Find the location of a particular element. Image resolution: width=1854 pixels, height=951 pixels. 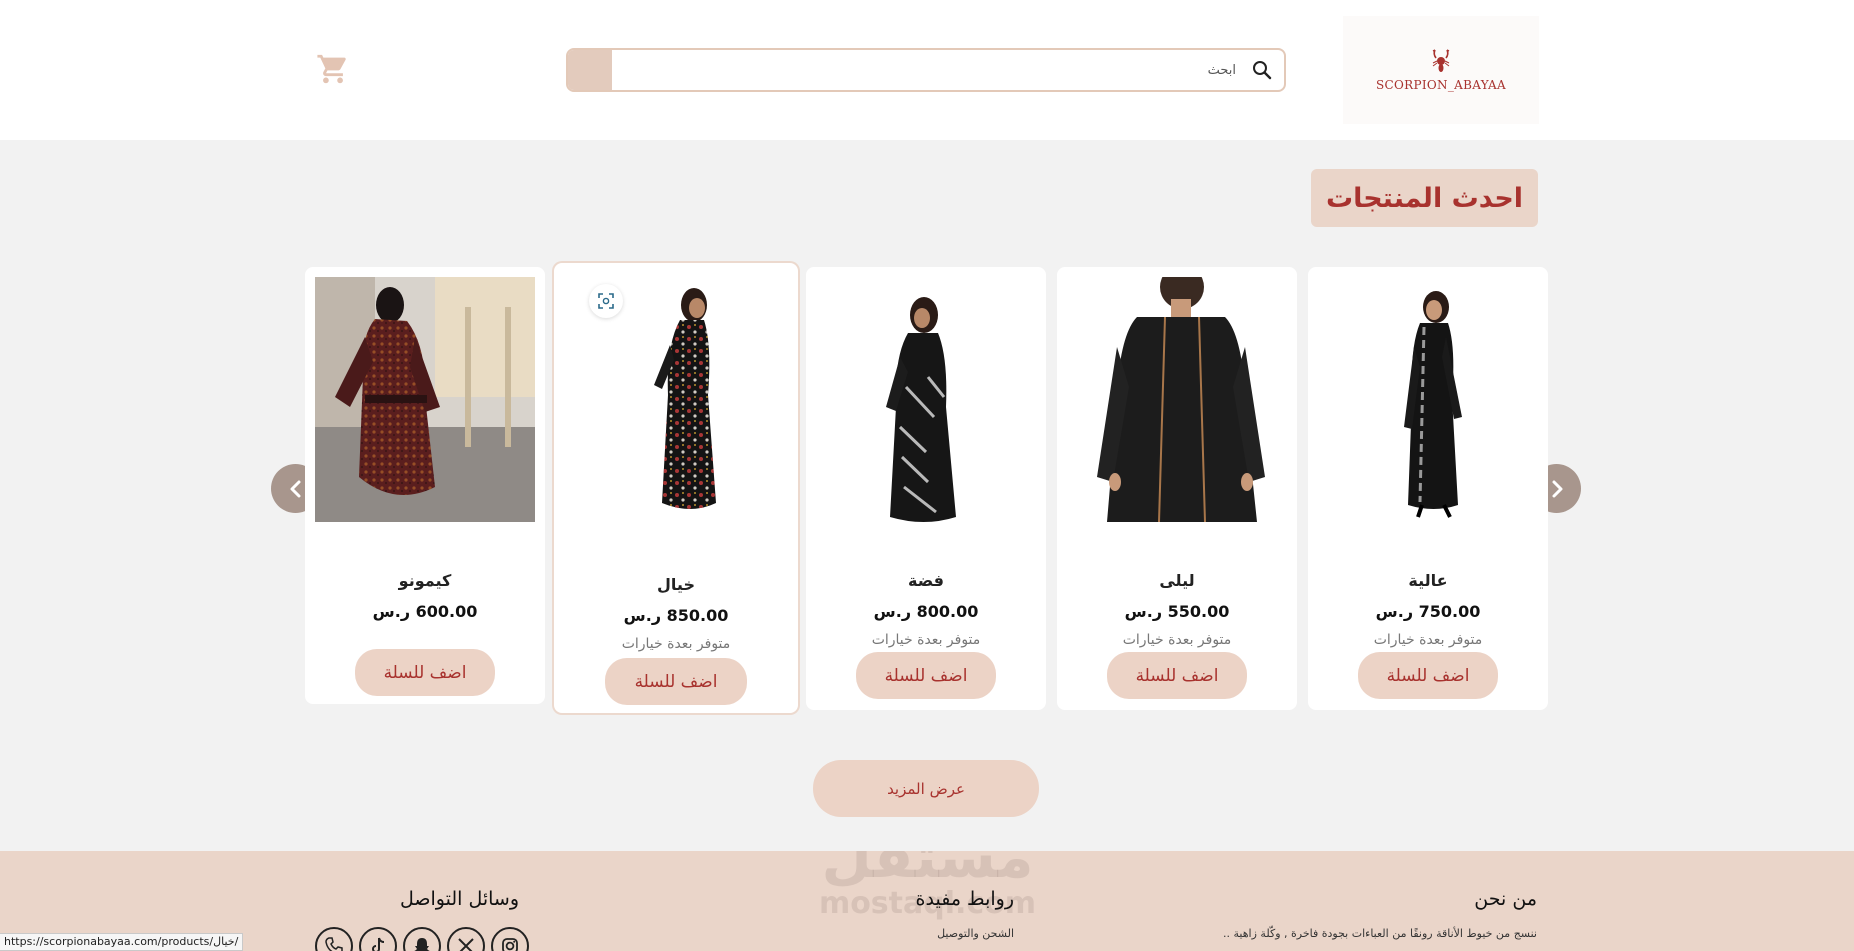

links-title: روابط مفيدة is located at coordinates (964, 899).